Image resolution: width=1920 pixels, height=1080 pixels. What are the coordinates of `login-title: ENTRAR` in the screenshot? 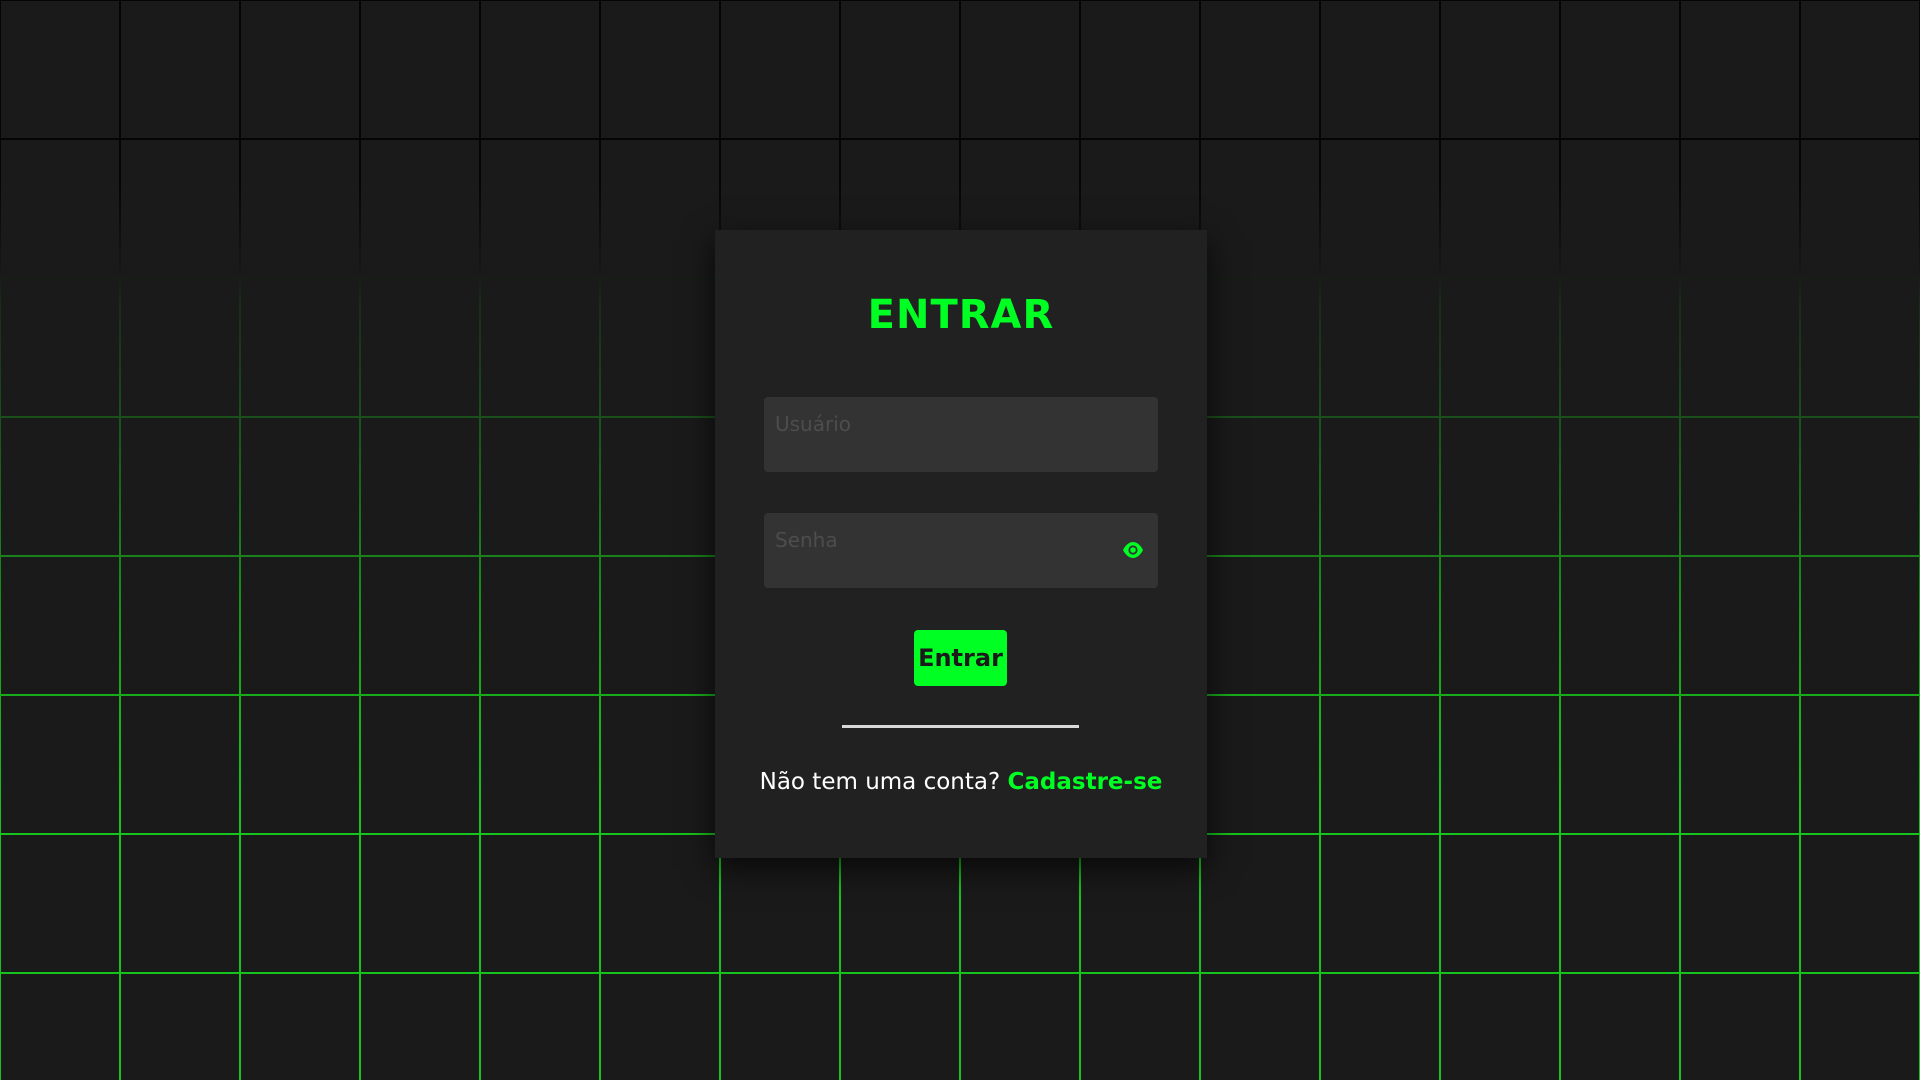 It's located at (961, 315).